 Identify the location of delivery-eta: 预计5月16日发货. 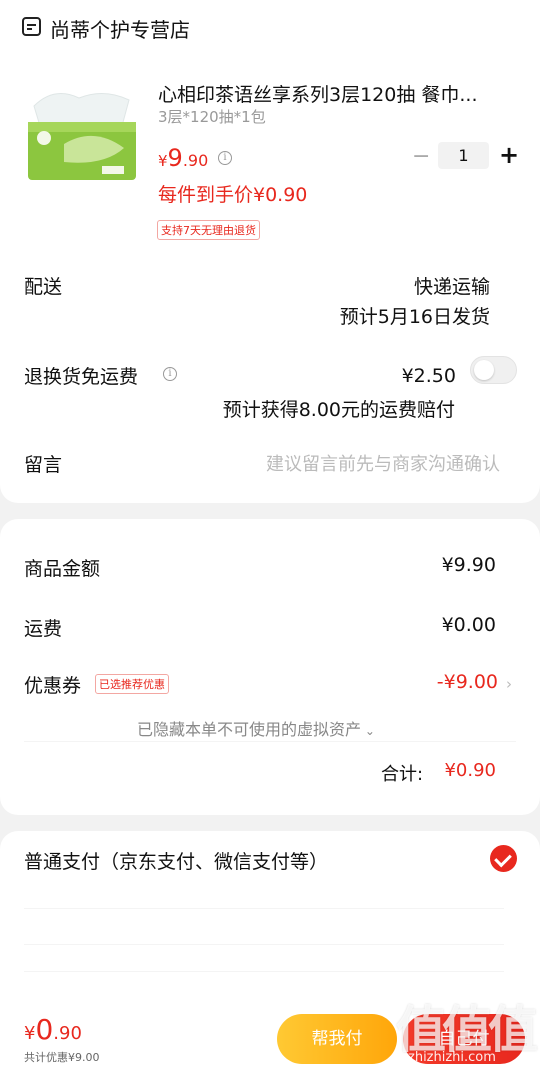
(414, 317).